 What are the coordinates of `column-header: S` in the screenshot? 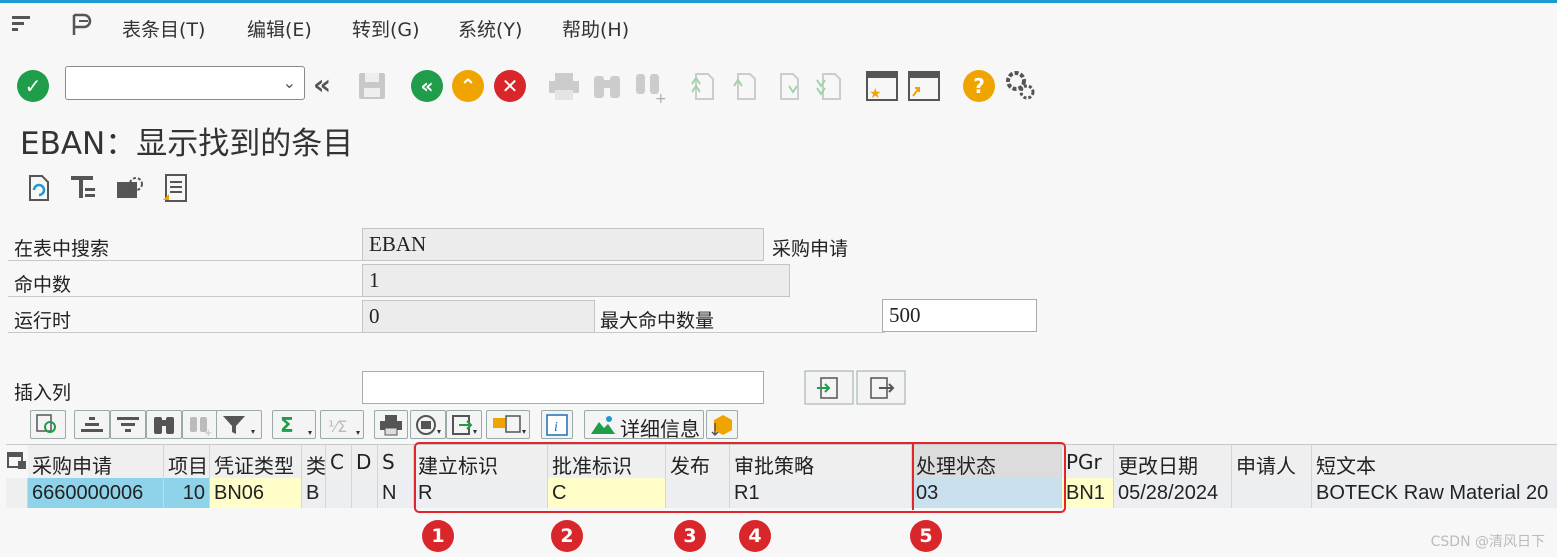 It's located at (396, 461).